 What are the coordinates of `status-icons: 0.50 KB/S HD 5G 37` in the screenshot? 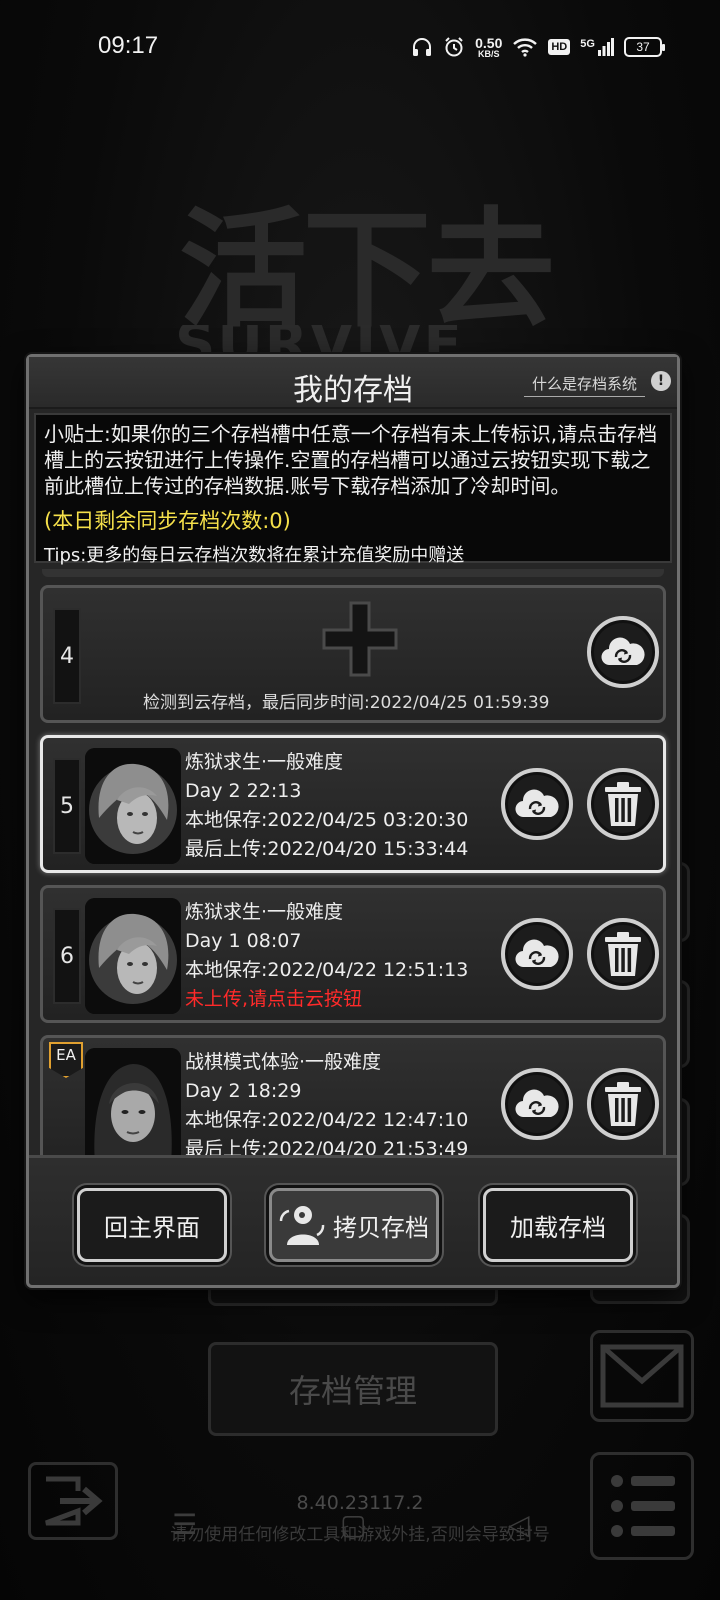 It's located at (538, 47).